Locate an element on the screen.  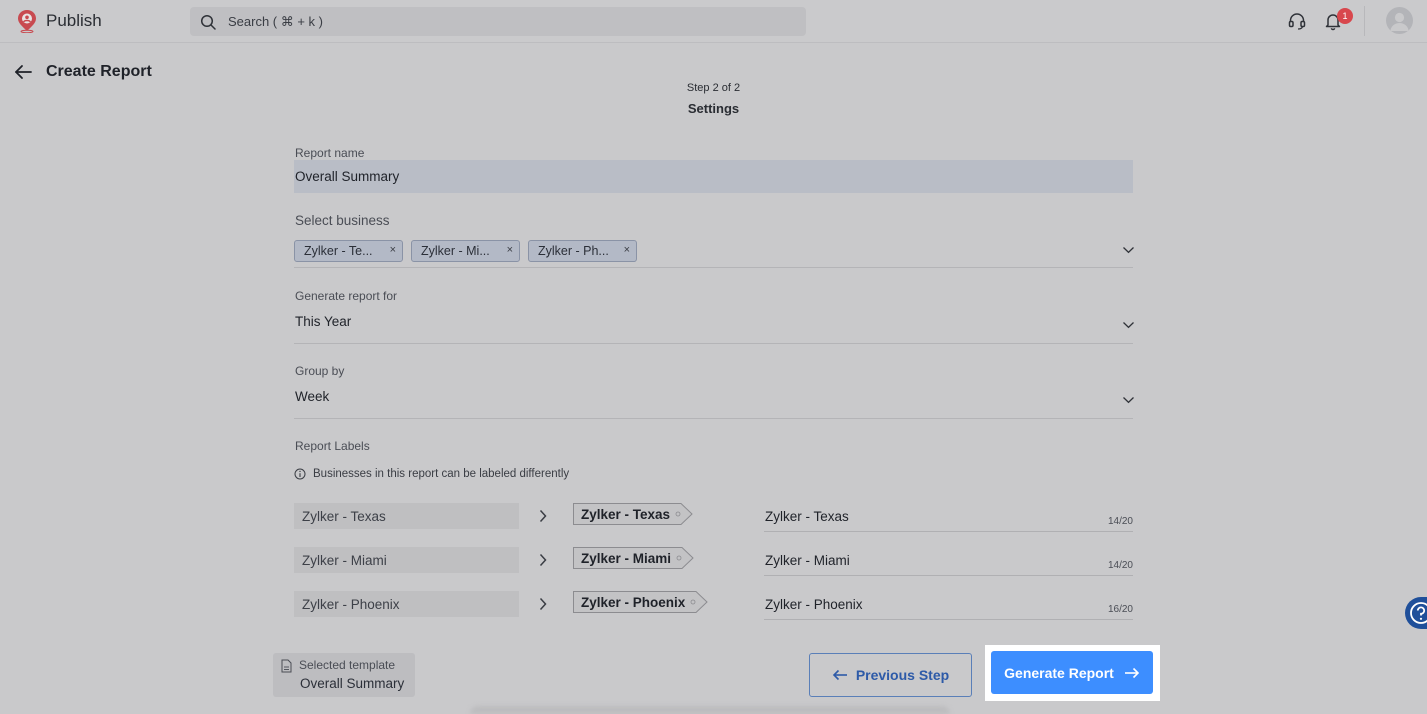
business-name-field: Zylker - Texas is located at coordinates (406, 516).